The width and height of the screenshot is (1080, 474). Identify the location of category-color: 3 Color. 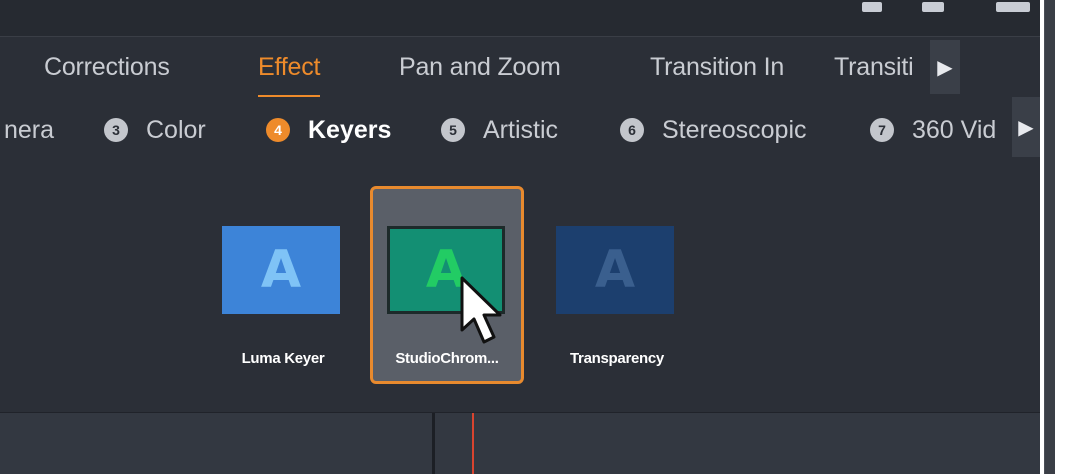
(155, 130).